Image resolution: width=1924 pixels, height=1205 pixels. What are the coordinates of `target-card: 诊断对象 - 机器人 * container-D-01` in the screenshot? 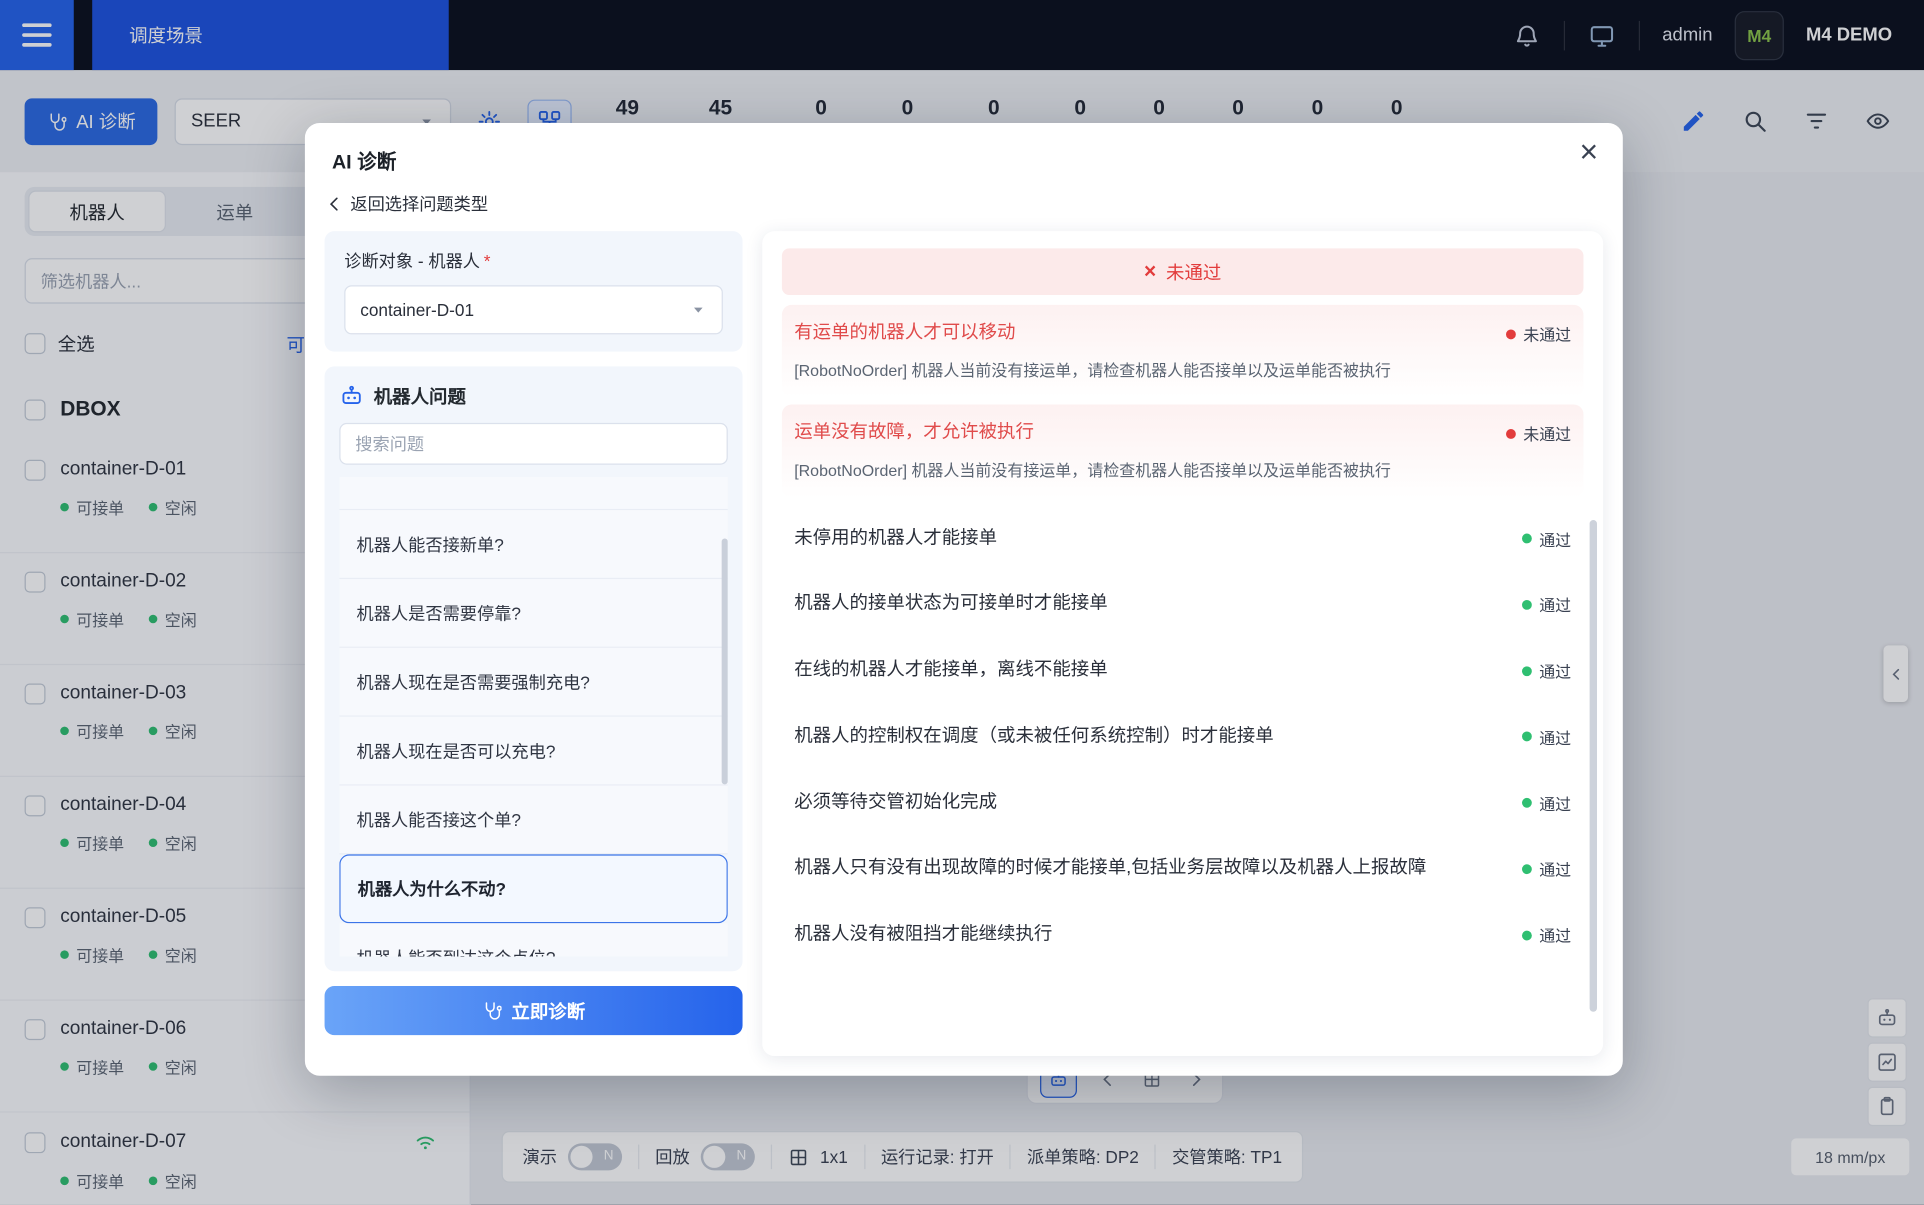 It's located at (533, 291).